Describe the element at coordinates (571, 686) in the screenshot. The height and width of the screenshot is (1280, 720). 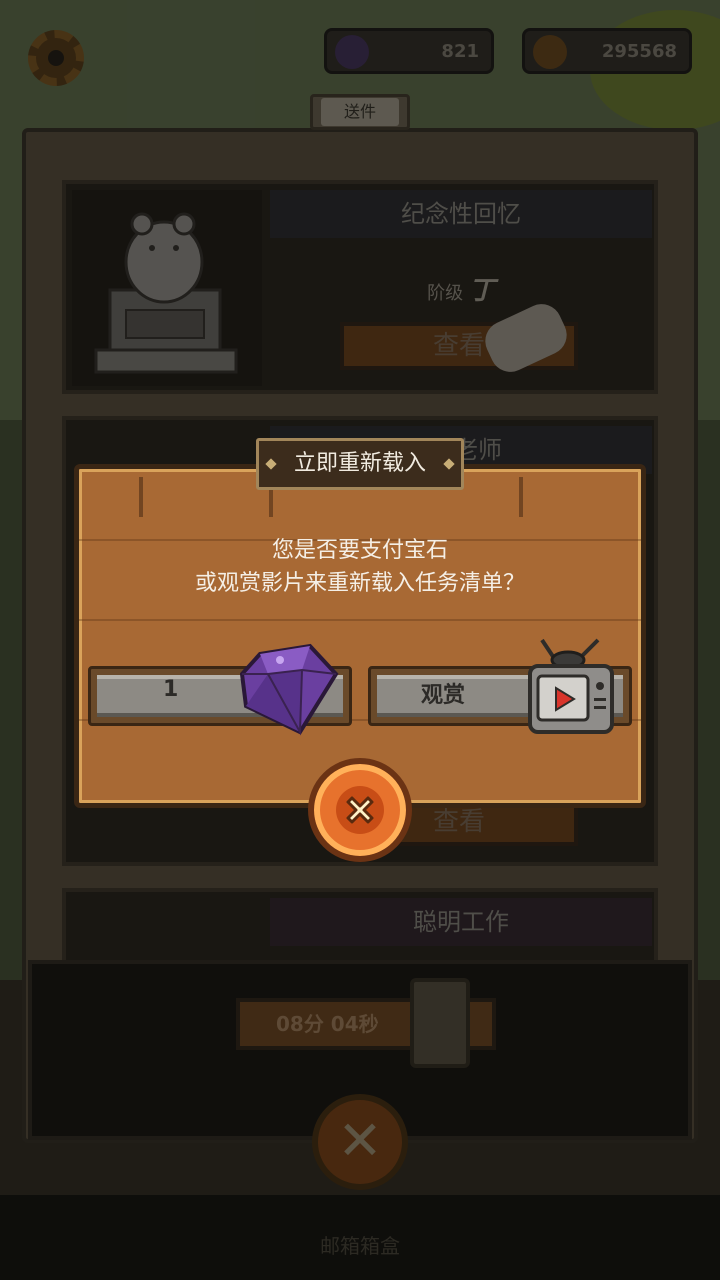
I see `tv-icon` at that location.